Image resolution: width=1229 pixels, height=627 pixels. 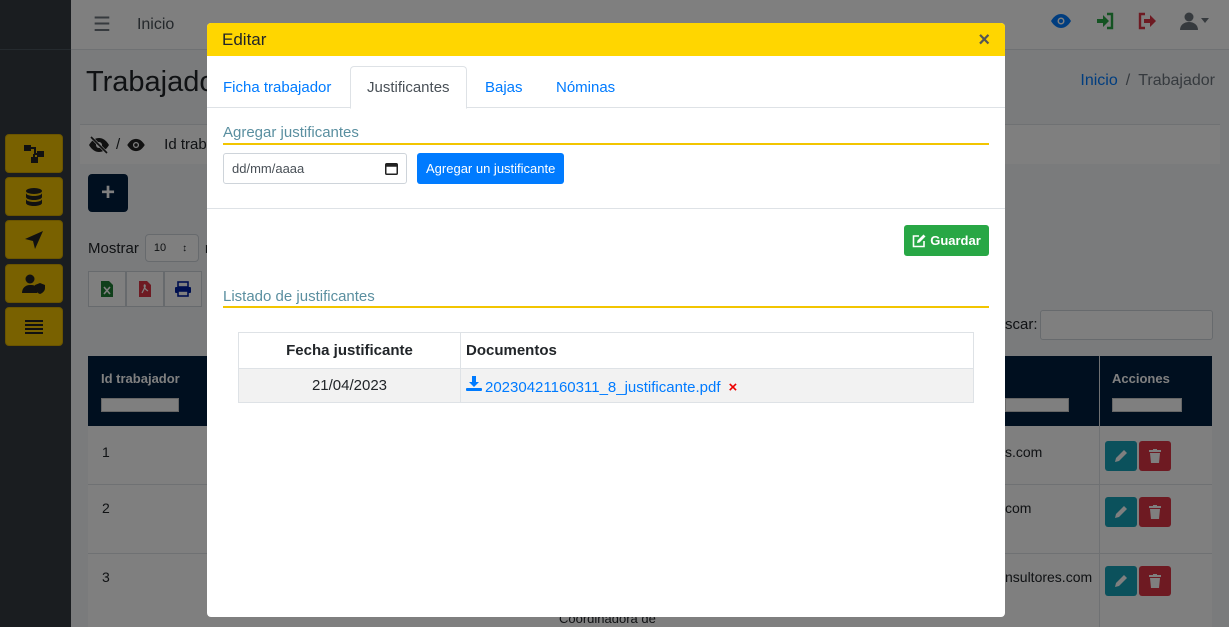 I want to click on justificante-date: 21/04/2023, so click(x=349, y=385).